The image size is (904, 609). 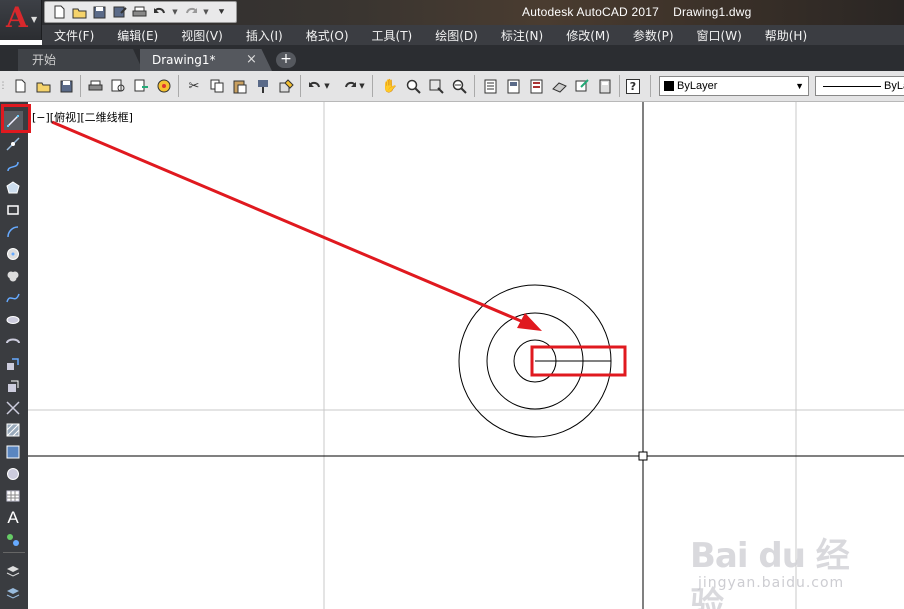 What do you see at coordinates (13, 495) in the screenshot?
I see `table-icon` at bounding box center [13, 495].